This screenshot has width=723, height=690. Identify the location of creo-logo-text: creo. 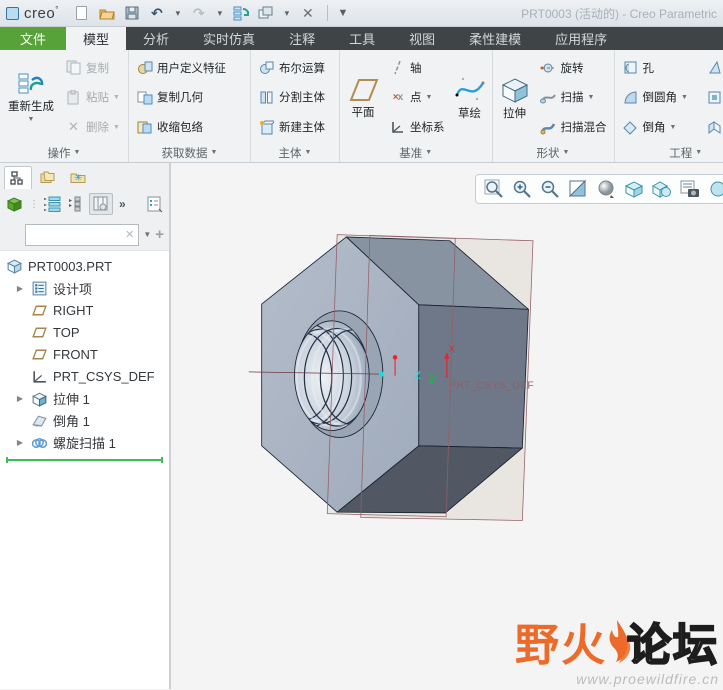
(40, 13).